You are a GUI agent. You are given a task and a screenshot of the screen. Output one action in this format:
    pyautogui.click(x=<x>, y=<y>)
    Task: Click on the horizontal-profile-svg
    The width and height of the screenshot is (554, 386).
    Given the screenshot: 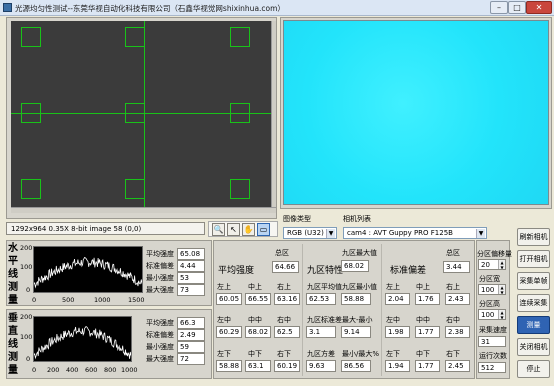 What is the action you would take?
    pyautogui.click(x=88, y=272)
    